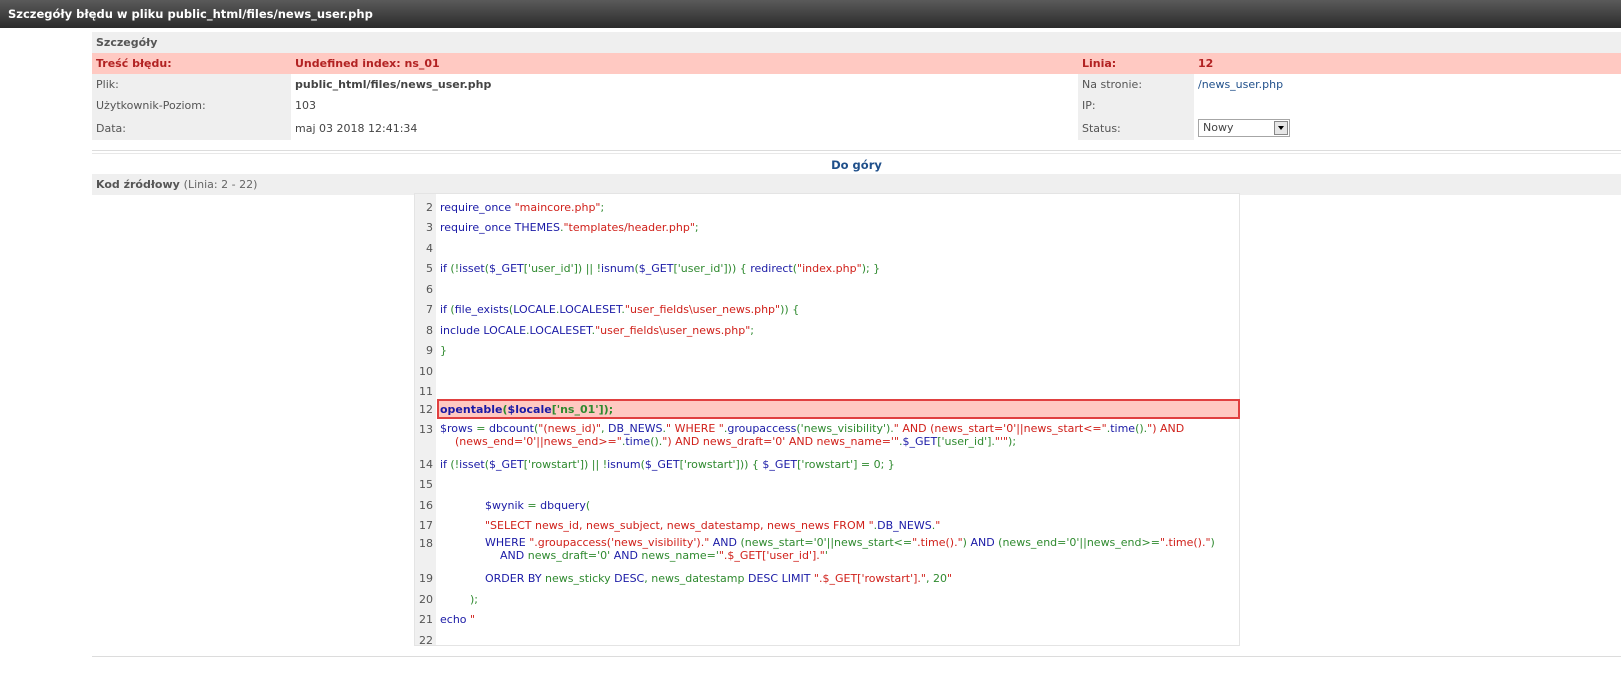 Image resolution: width=1621 pixels, height=681 pixels. I want to click on source-heading-title: Kod źródłowy, so click(138, 184).